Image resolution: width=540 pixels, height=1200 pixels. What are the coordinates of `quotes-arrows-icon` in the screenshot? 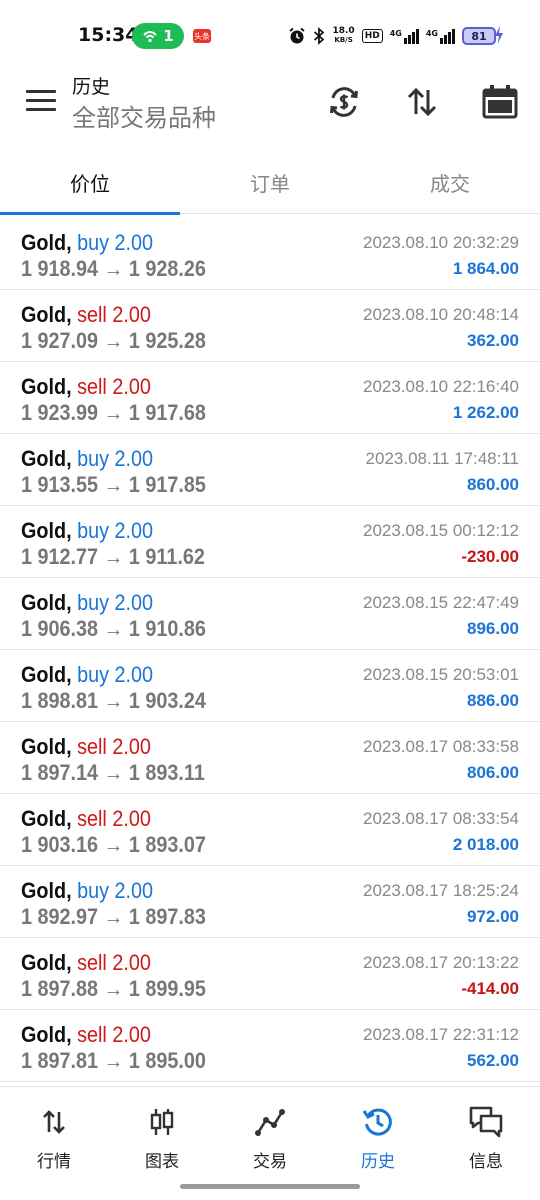 It's located at (54, 1122).